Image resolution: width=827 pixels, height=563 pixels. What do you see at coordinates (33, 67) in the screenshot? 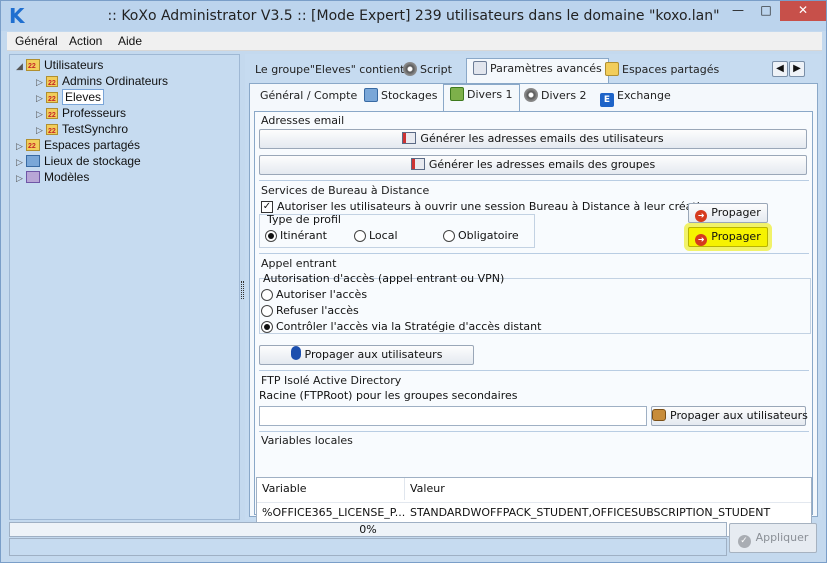
I see `users-folder-icon` at bounding box center [33, 67].